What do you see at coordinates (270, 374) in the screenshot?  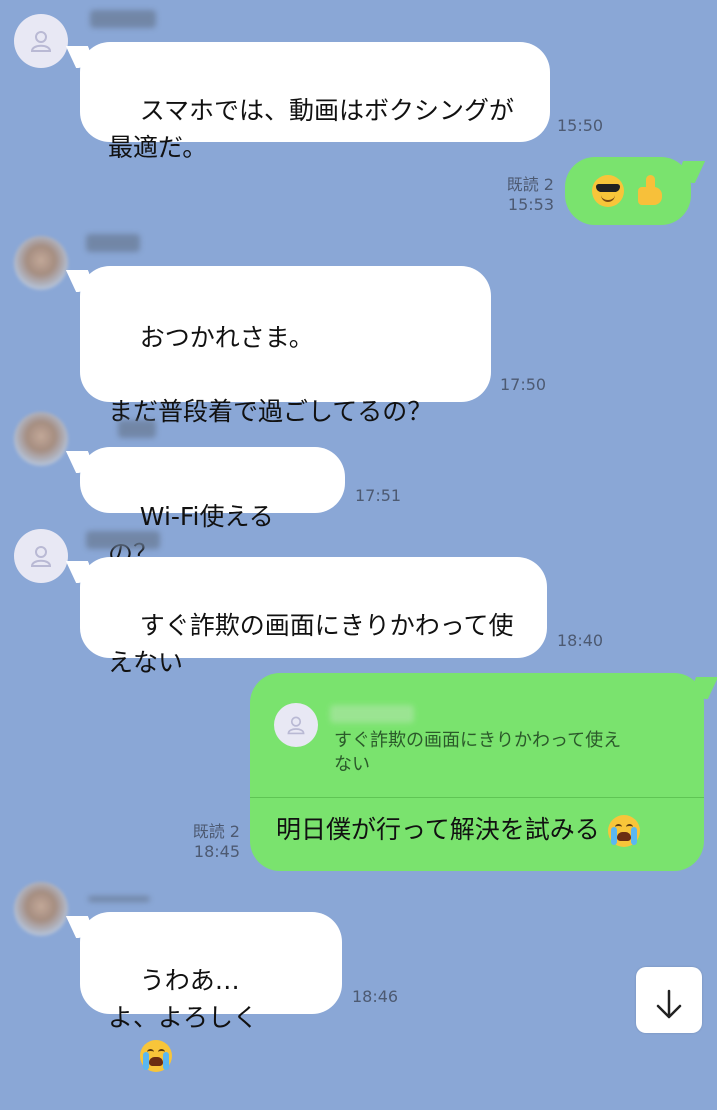 I see `message-text: おつかれさま。 まだ普段着で過ごしてるの？` at bounding box center [270, 374].